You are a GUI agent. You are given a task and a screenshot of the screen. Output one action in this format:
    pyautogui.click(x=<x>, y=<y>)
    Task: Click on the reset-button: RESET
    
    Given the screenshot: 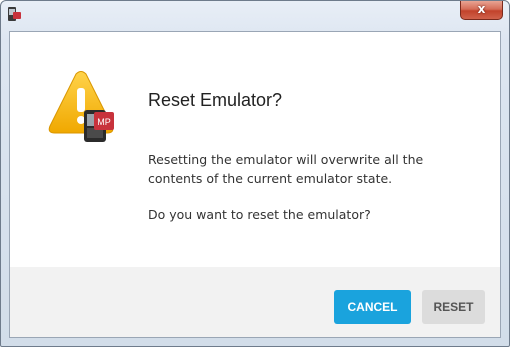 What is the action you would take?
    pyautogui.click(x=453, y=307)
    